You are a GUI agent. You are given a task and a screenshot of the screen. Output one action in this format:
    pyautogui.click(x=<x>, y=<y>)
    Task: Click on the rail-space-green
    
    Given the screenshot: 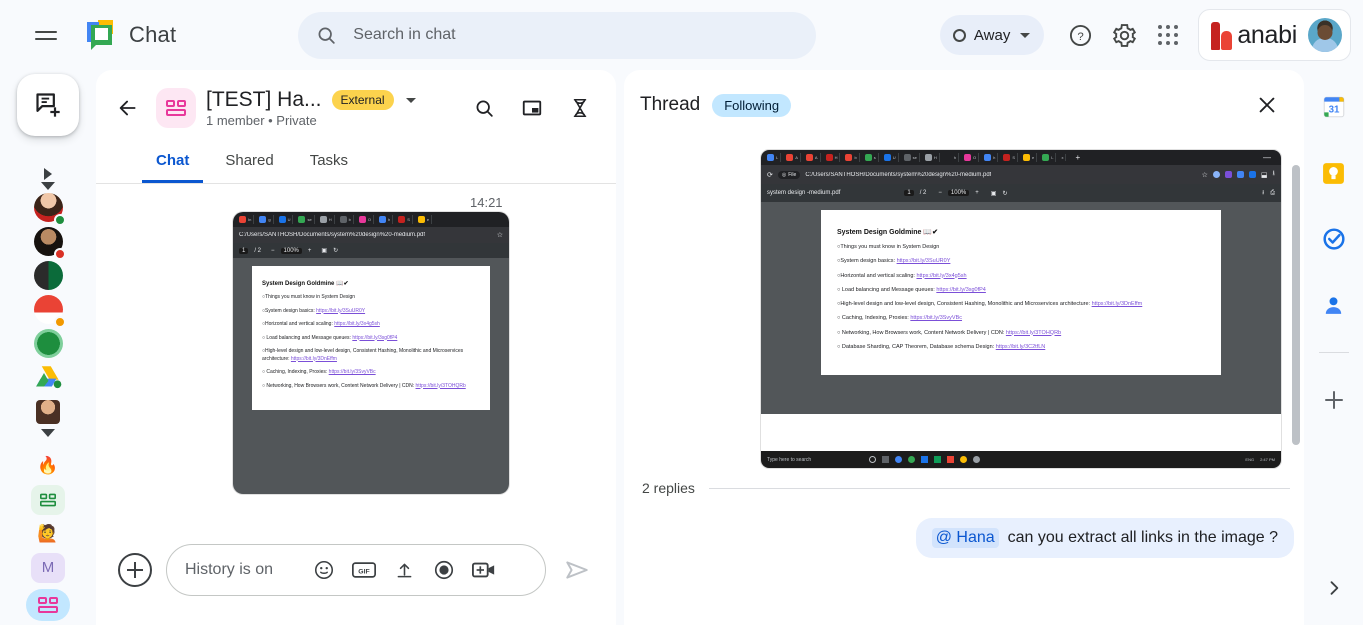 What is the action you would take?
    pyautogui.click(x=48, y=500)
    